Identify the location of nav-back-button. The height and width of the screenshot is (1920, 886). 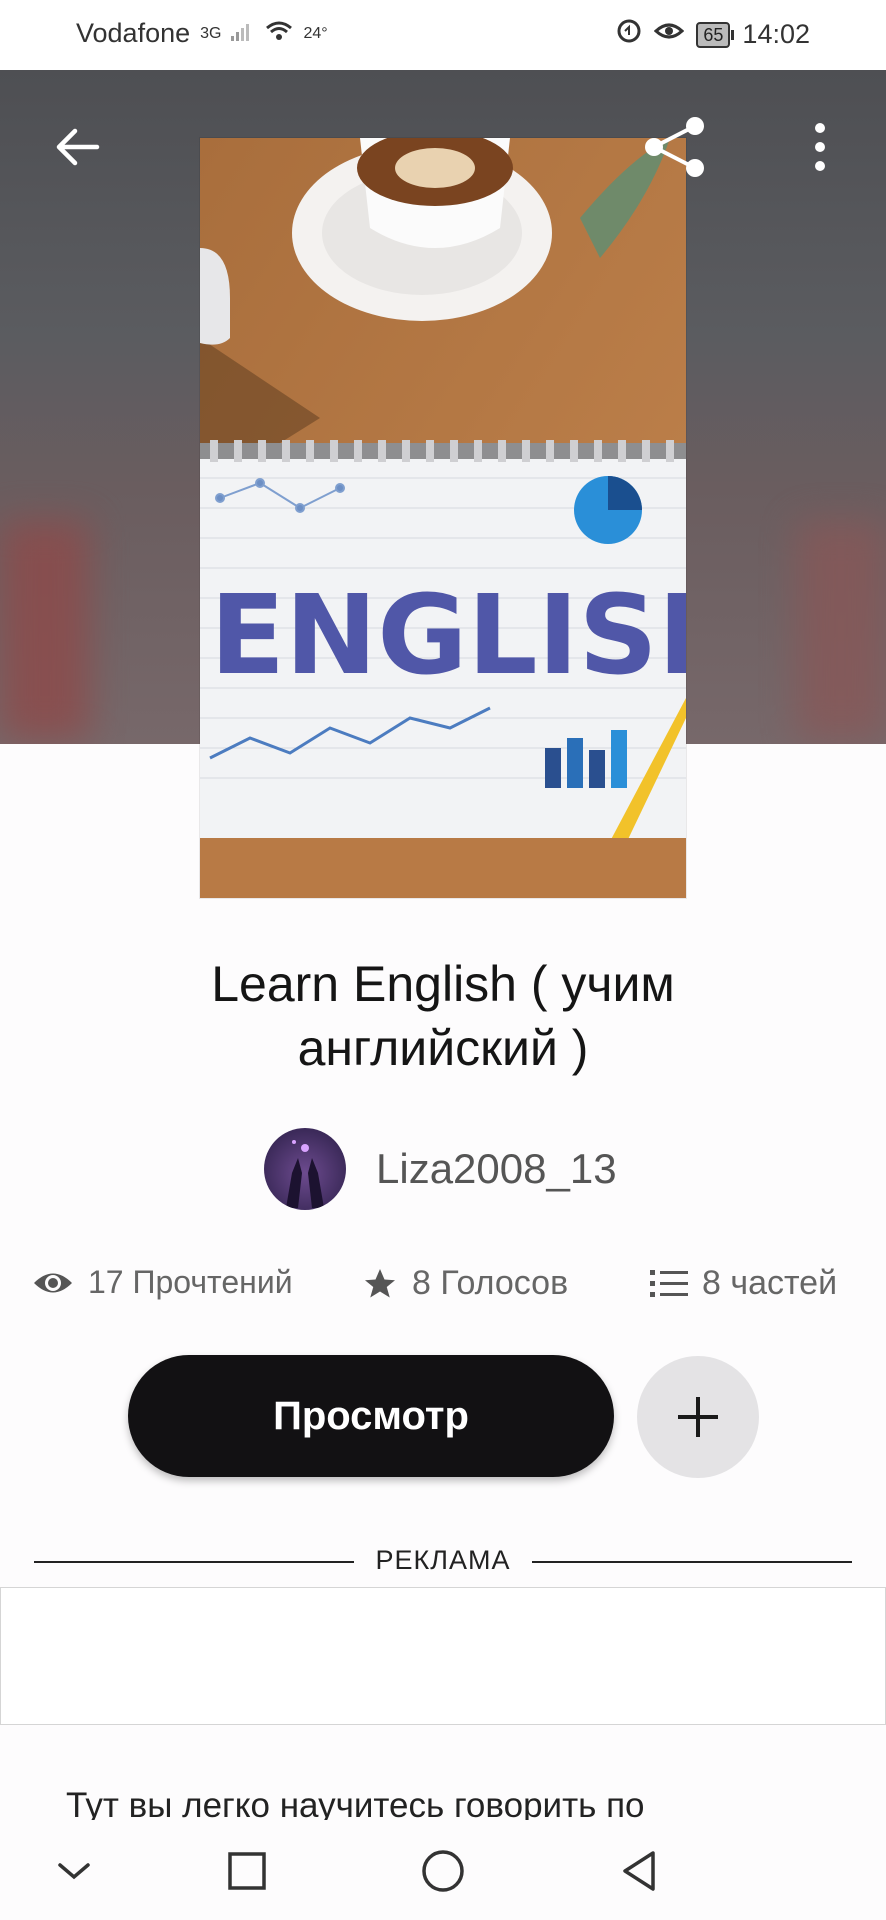
(639, 1871).